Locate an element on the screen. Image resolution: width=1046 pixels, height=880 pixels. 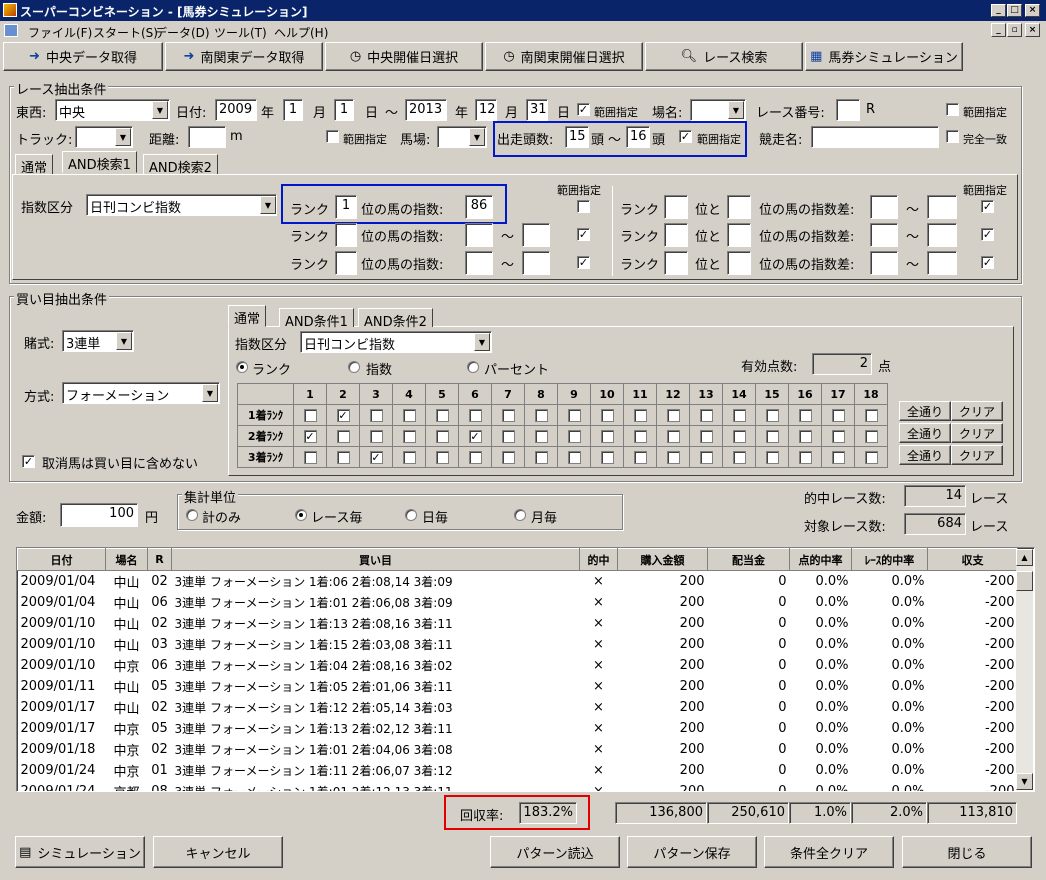
close-dialog-button: 閉じる is located at coordinates (967, 852).